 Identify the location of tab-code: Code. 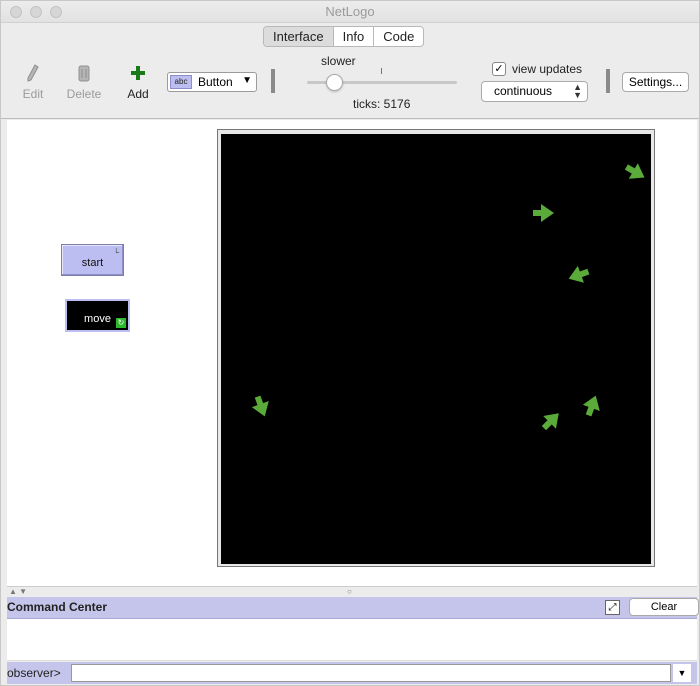
(398, 36).